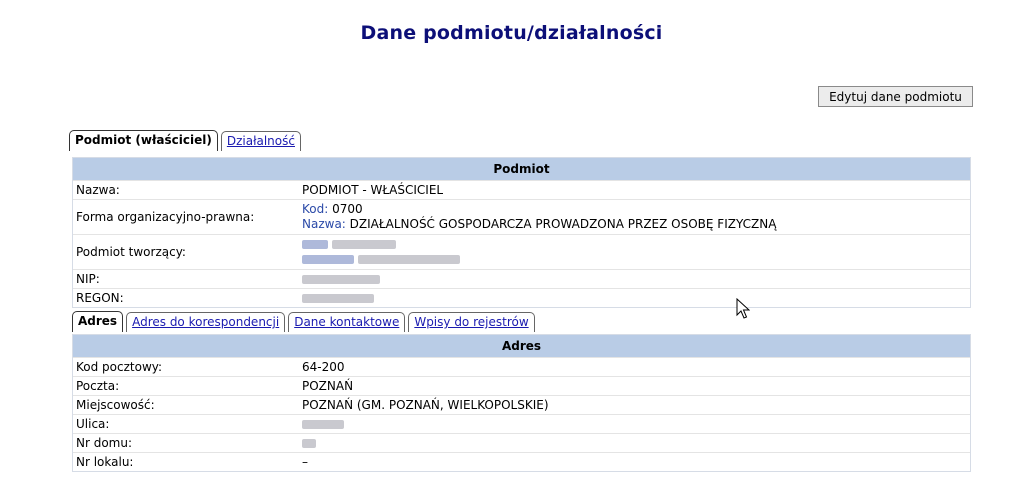  Describe the element at coordinates (328, 386) in the screenshot. I see `poczta-value: POZNAŃ` at that location.